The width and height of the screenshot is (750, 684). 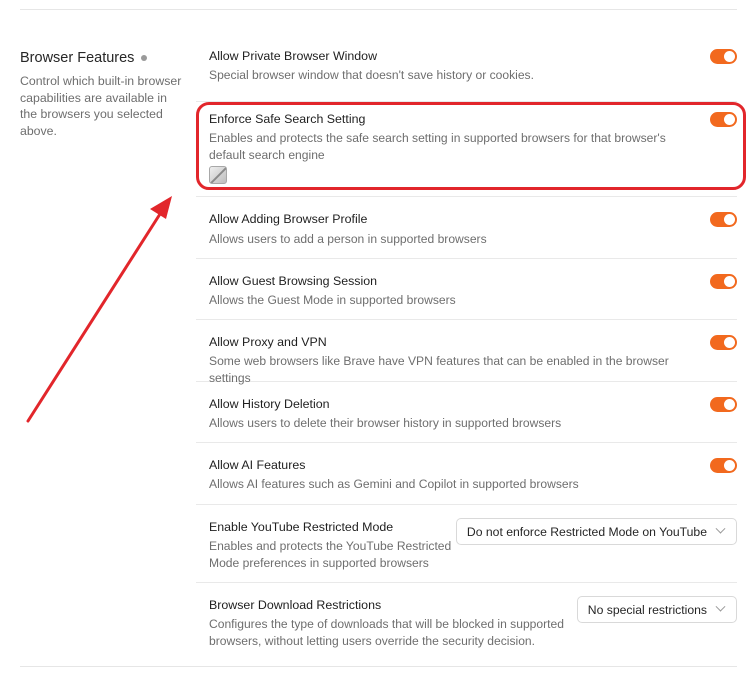 I want to click on history-deletion-toggle, so click(x=723, y=404).